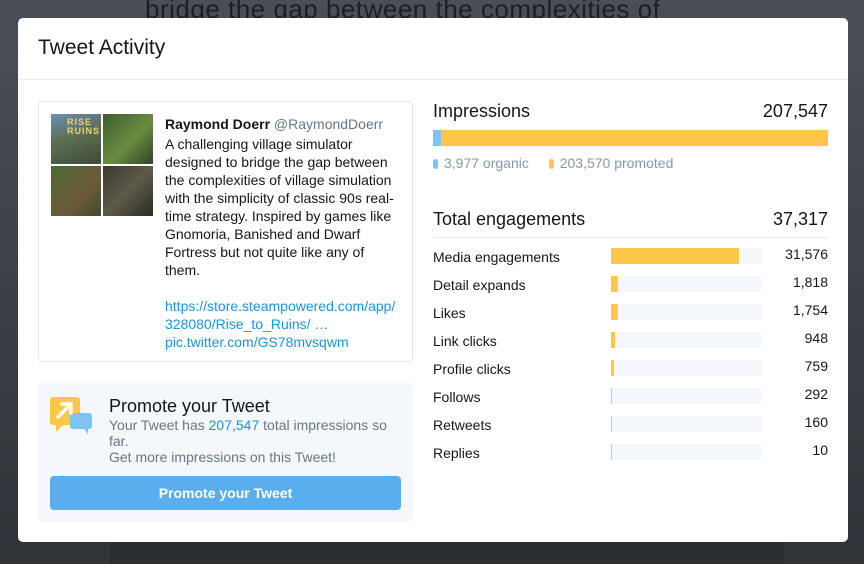 This screenshot has height=564, width=864. I want to click on organic-legend-label: 3,977 organic, so click(486, 163).